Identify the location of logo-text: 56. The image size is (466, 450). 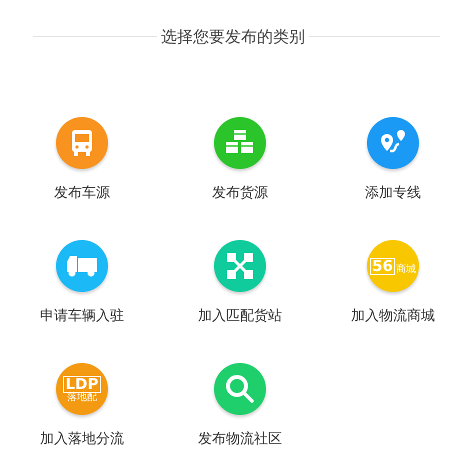
(382, 266).